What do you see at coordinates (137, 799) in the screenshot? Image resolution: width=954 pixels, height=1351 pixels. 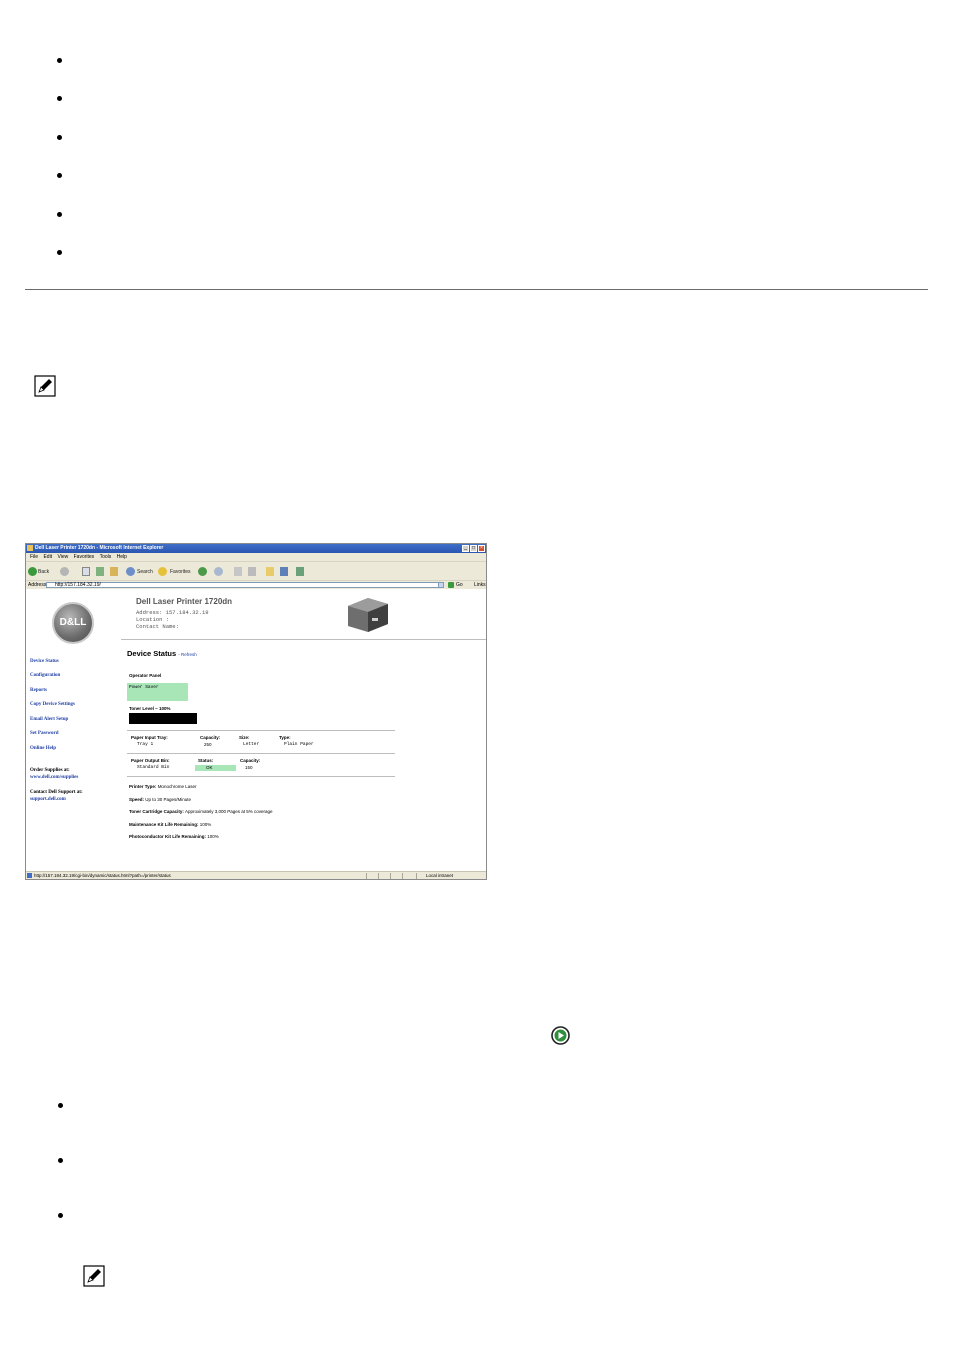 I see `spec-label: Speed:` at bounding box center [137, 799].